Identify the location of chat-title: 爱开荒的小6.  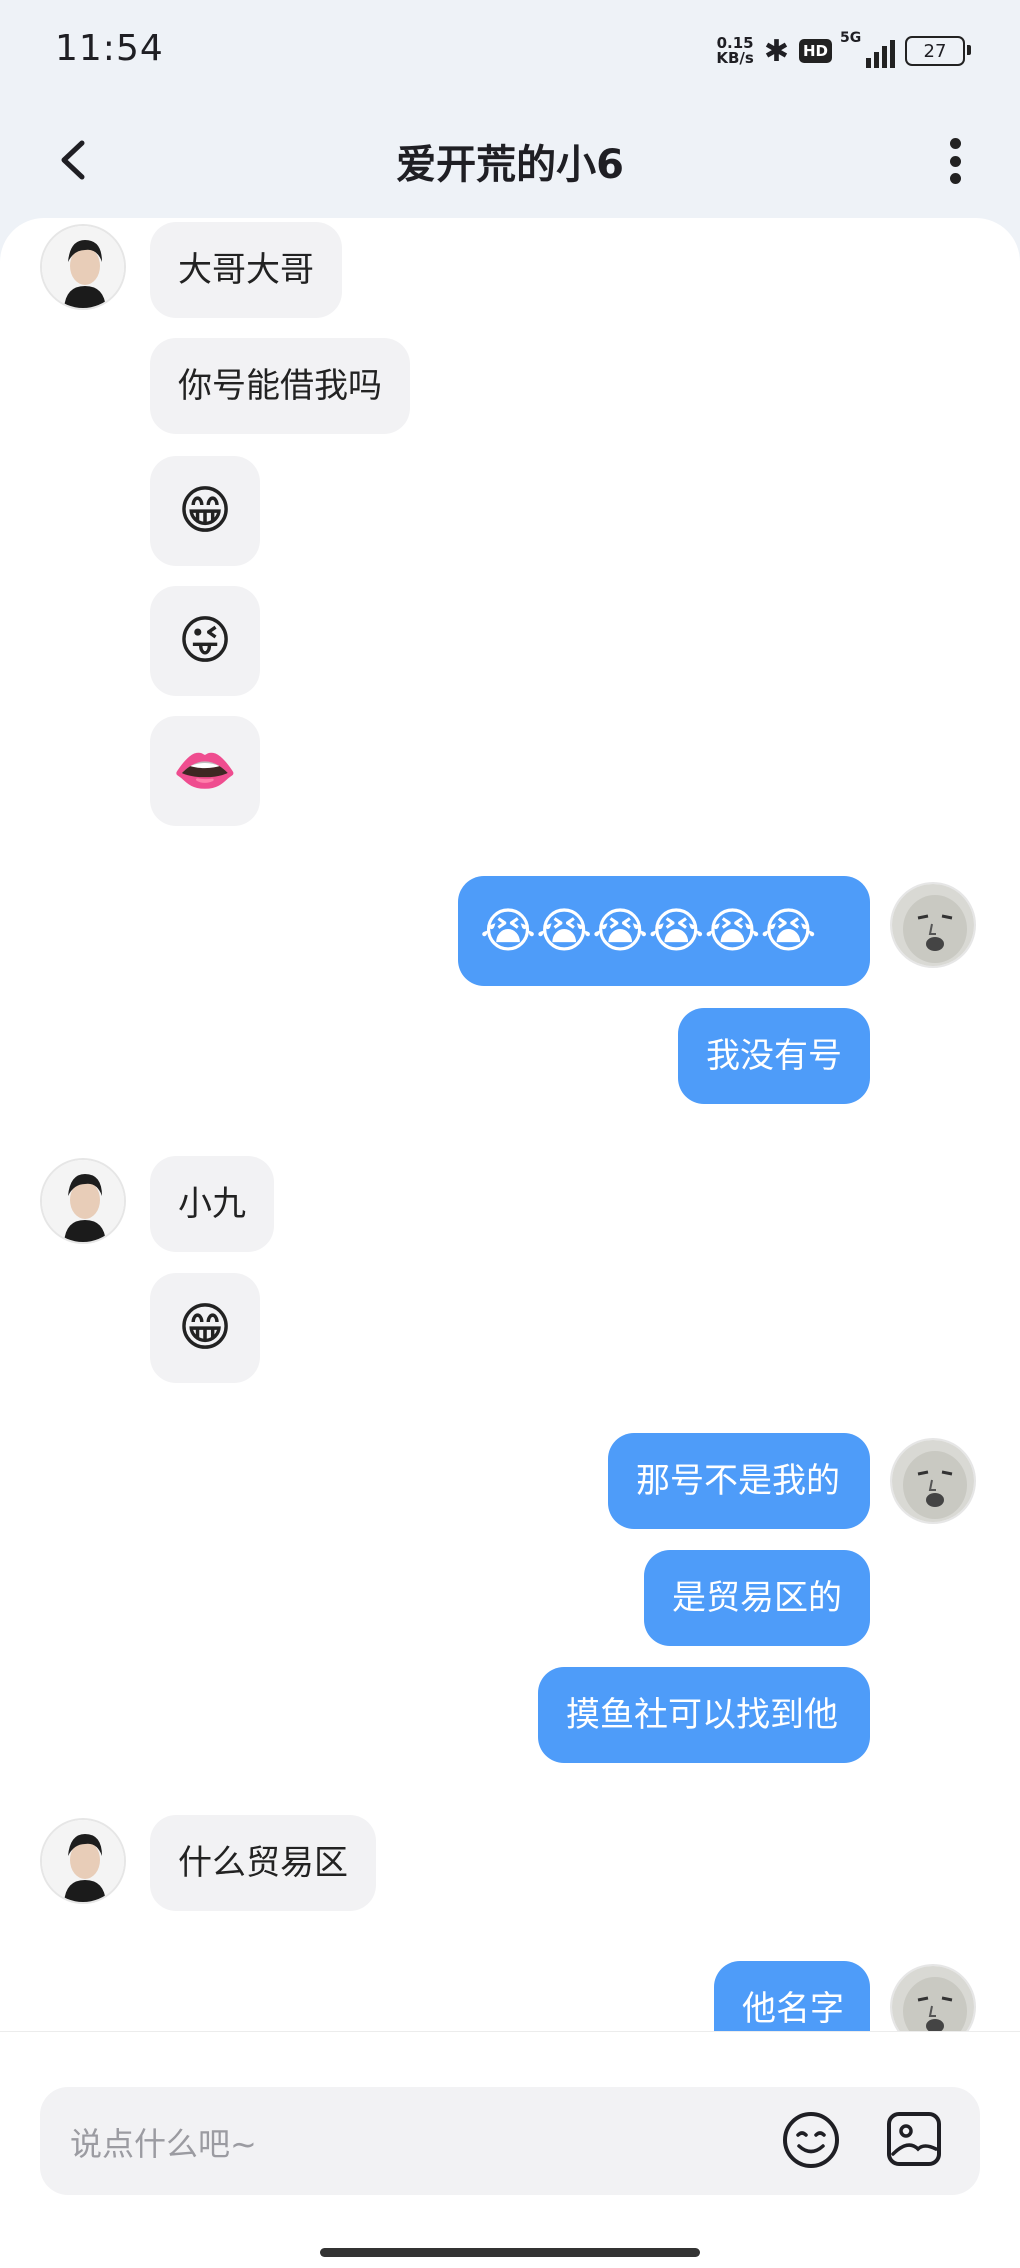
(510, 165).